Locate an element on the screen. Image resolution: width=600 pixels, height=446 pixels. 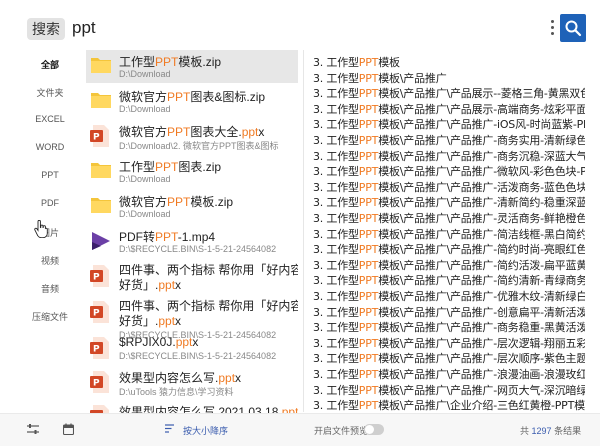
file-name: 微软官方PPT图表&图标.zip is located at coordinates (192, 97).